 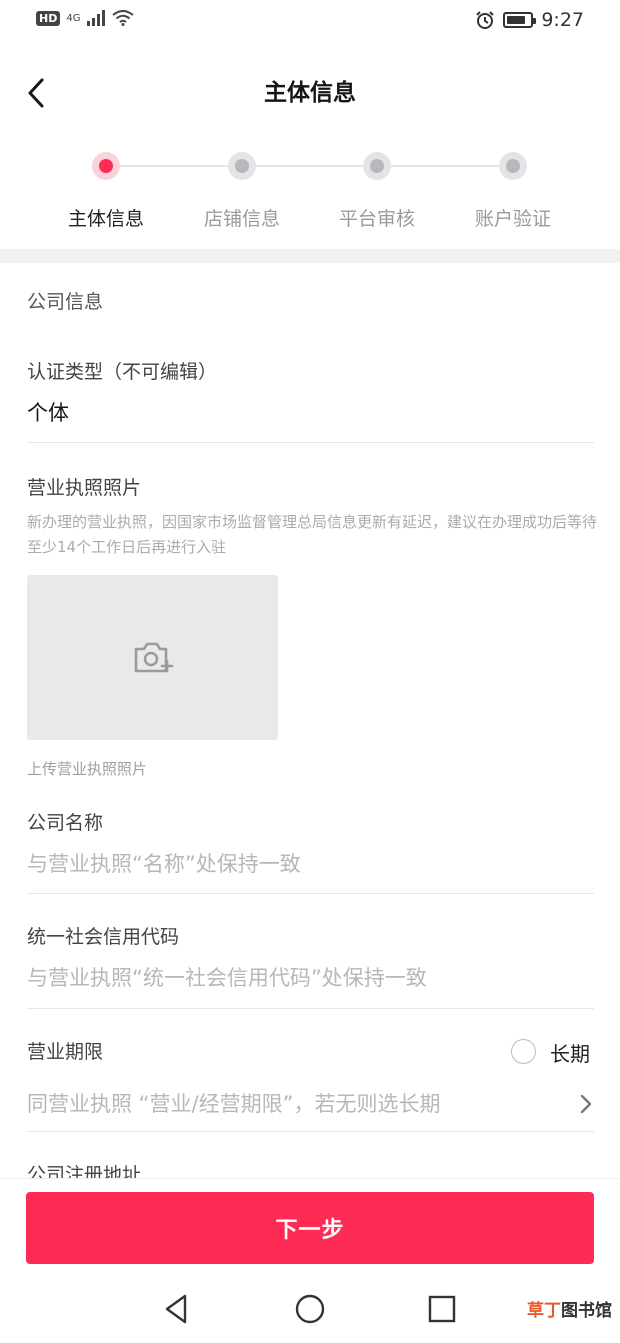 I want to click on status-right: 9:27, so click(x=529, y=20).